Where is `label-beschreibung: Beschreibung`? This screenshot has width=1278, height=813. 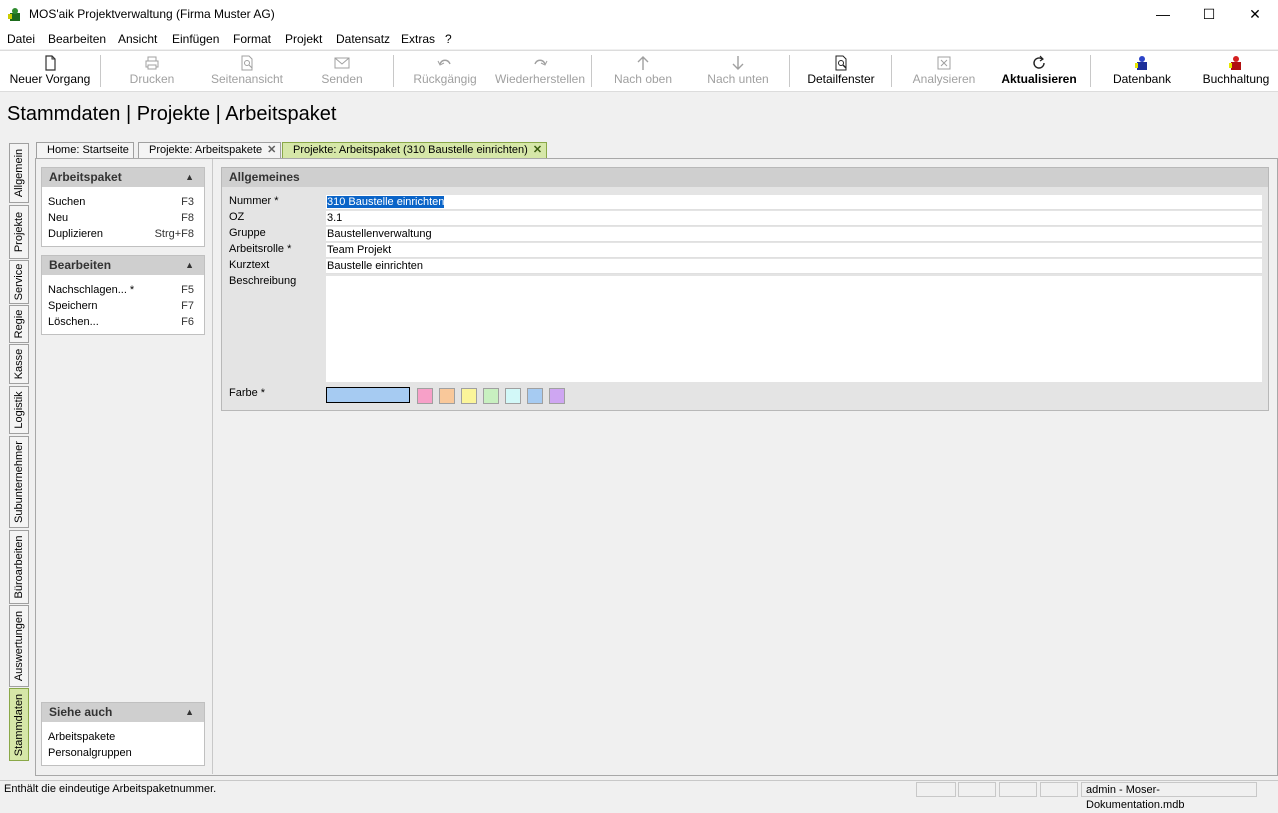
label-beschreibung: Beschreibung is located at coordinates (263, 281).